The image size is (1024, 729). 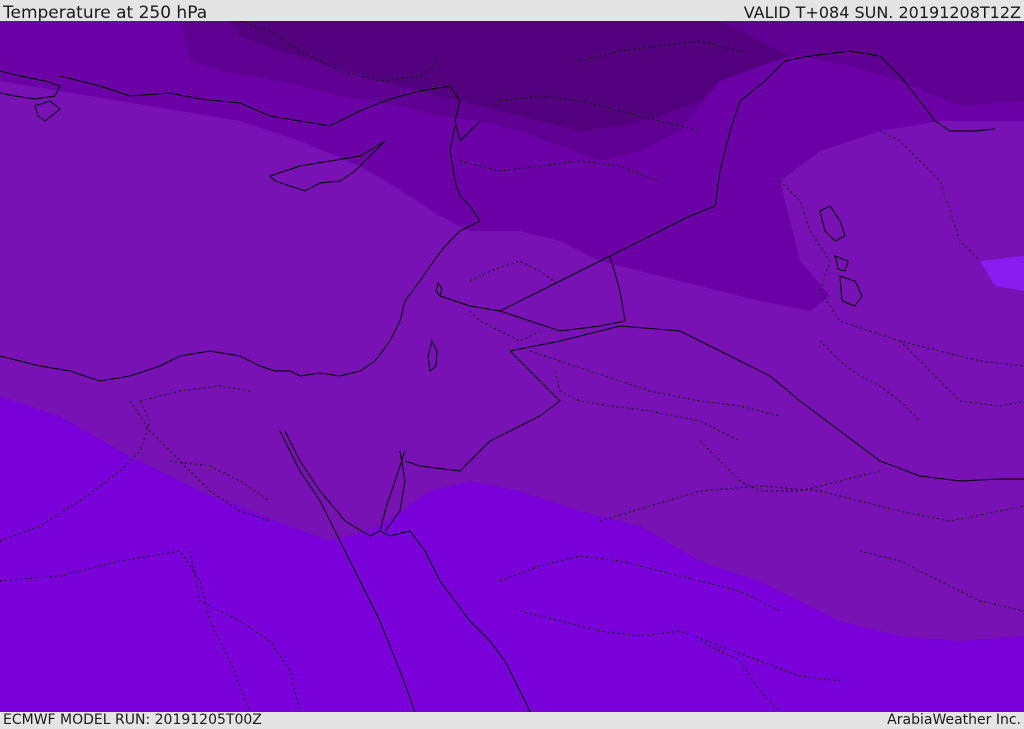 I want to click on map-title: Temperature at 250 hPa, so click(x=105, y=13).